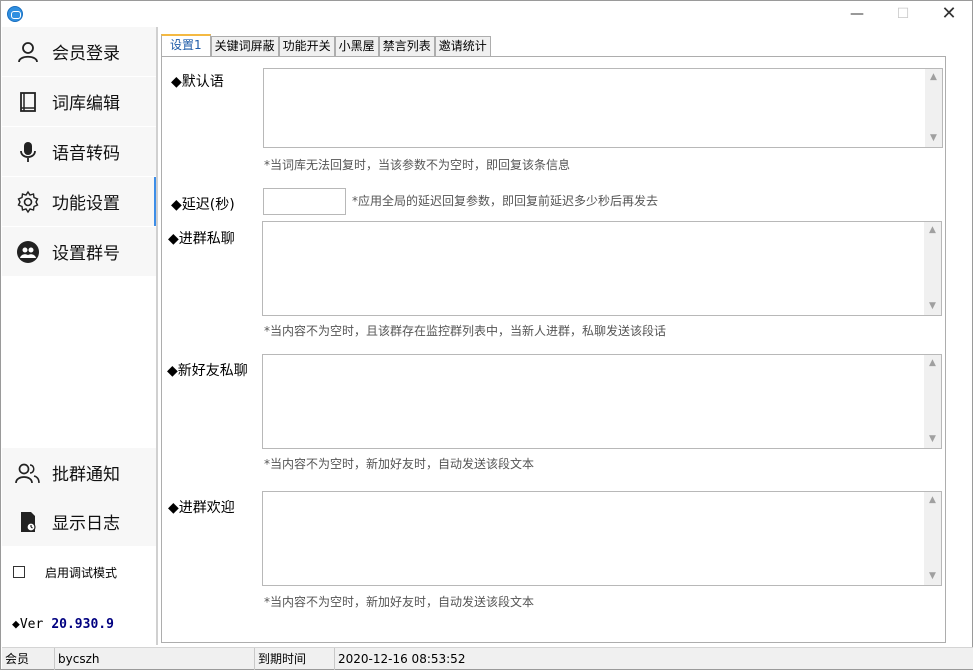 This screenshot has height=670, width=973. Describe the element at coordinates (28, 624) in the screenshot. I see `version-prefix: ◆Ver` at that location.